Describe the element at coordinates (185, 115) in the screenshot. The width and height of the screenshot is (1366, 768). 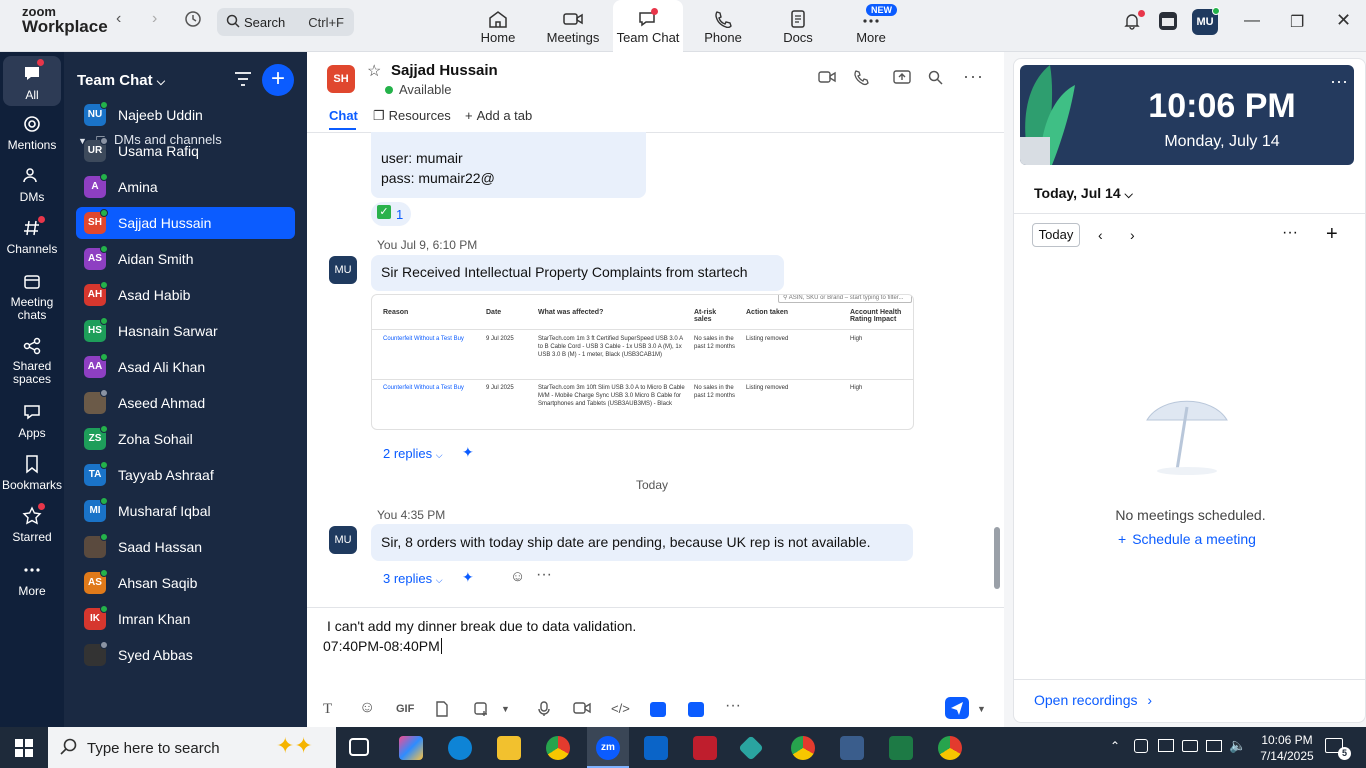
I see `sidebar-contact: NU Najeeb Uddin` at that location.